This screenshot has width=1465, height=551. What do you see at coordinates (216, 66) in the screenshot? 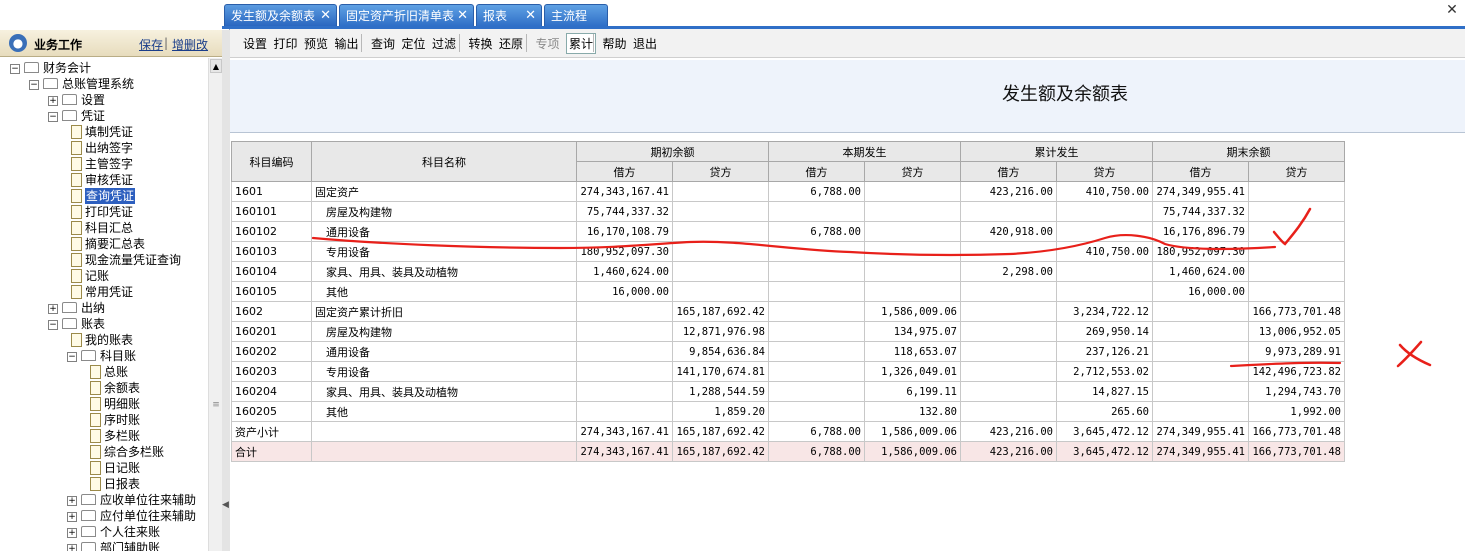
I see `scroll-up-icon: ▲` at bounding box center [216, 66].